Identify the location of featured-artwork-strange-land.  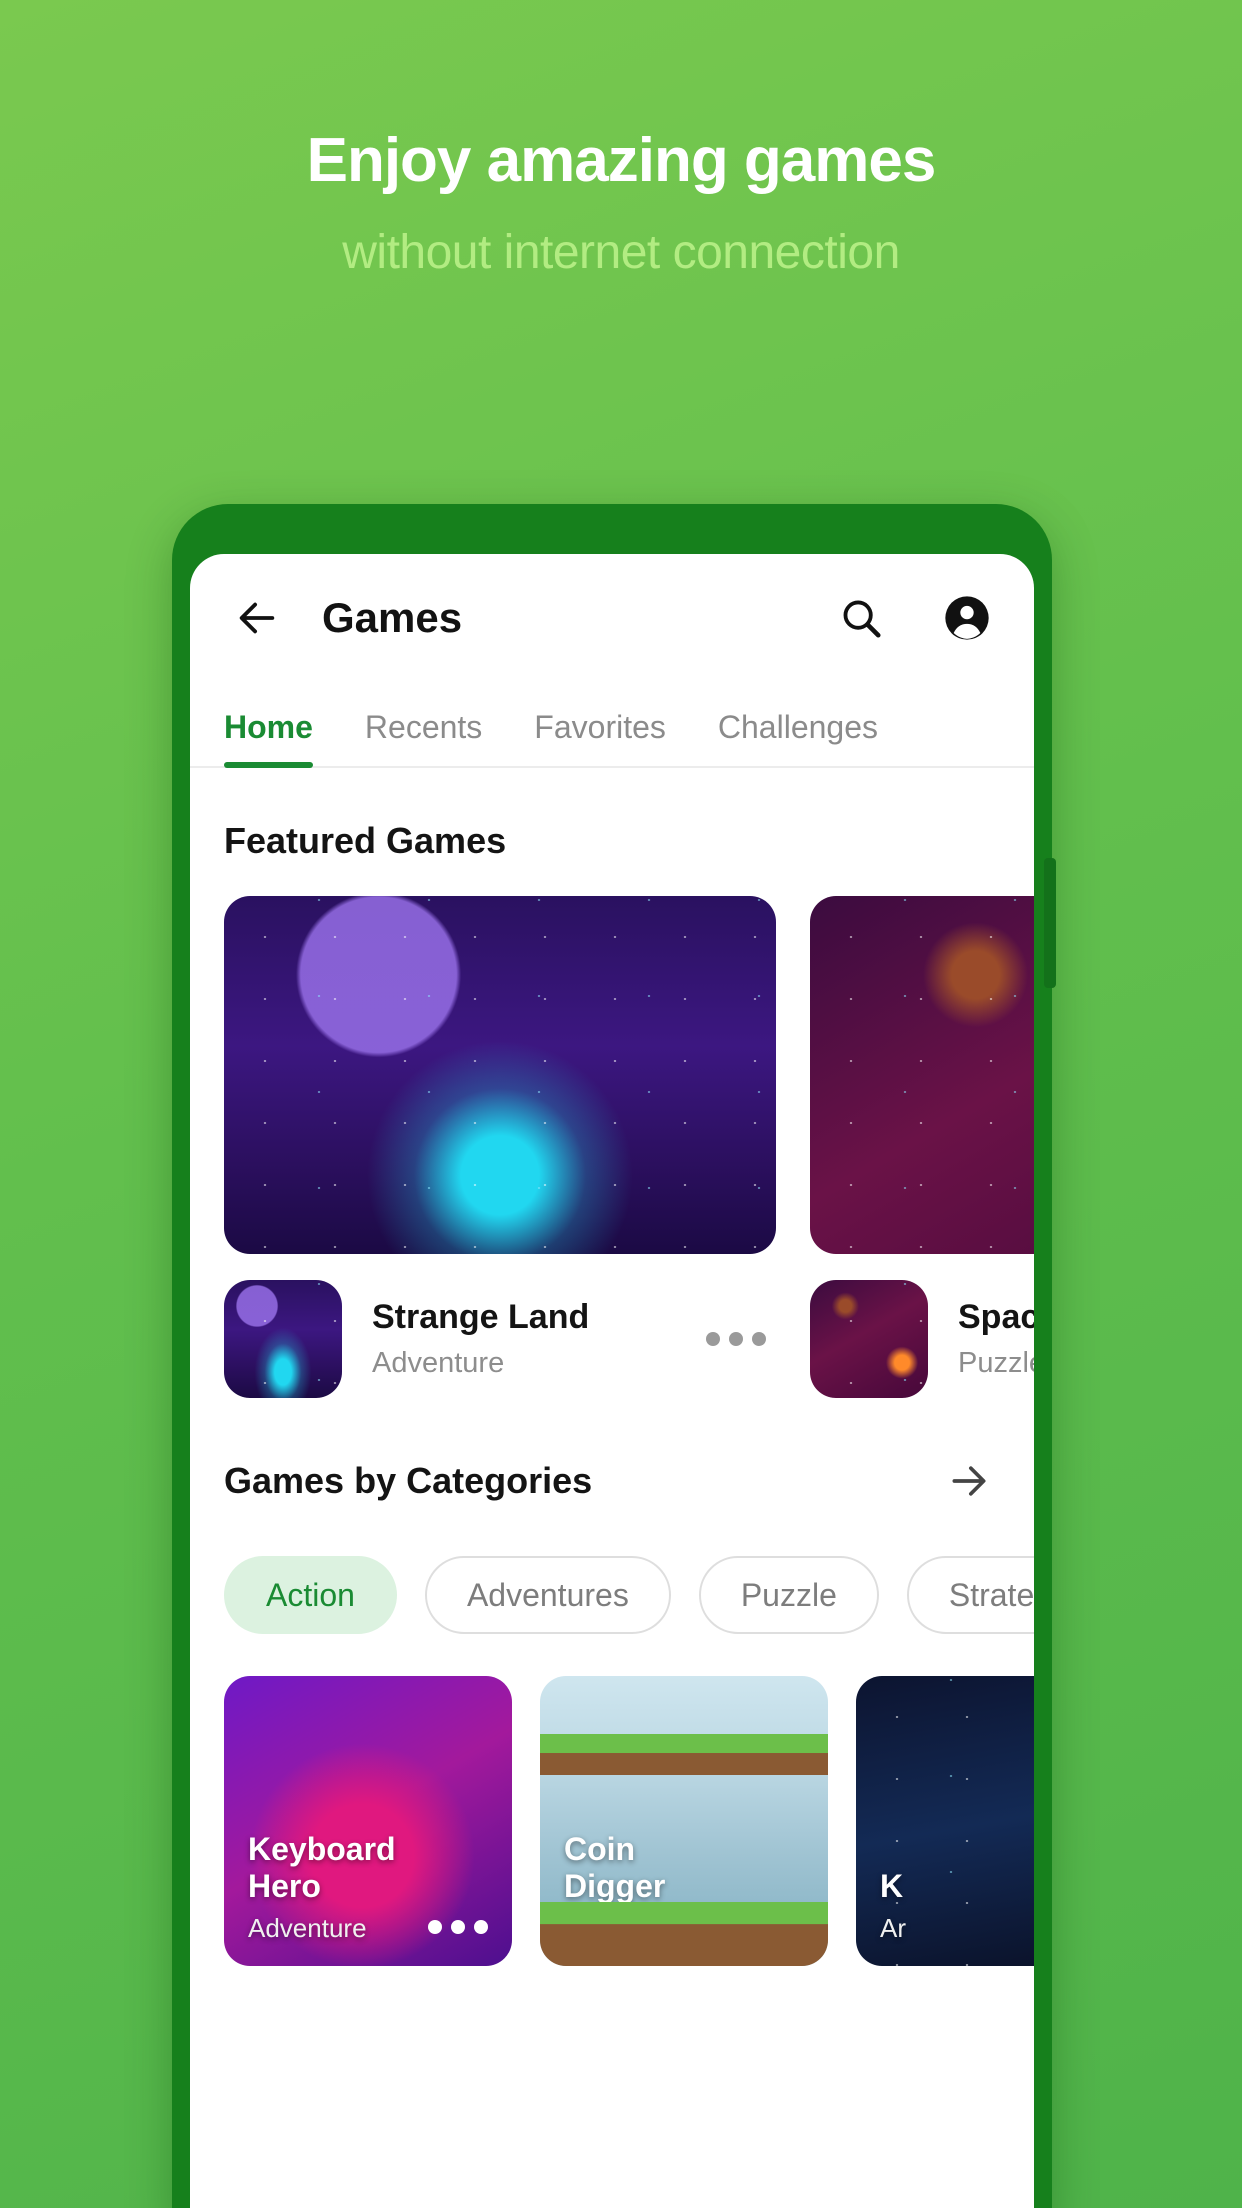
(500, 1075).